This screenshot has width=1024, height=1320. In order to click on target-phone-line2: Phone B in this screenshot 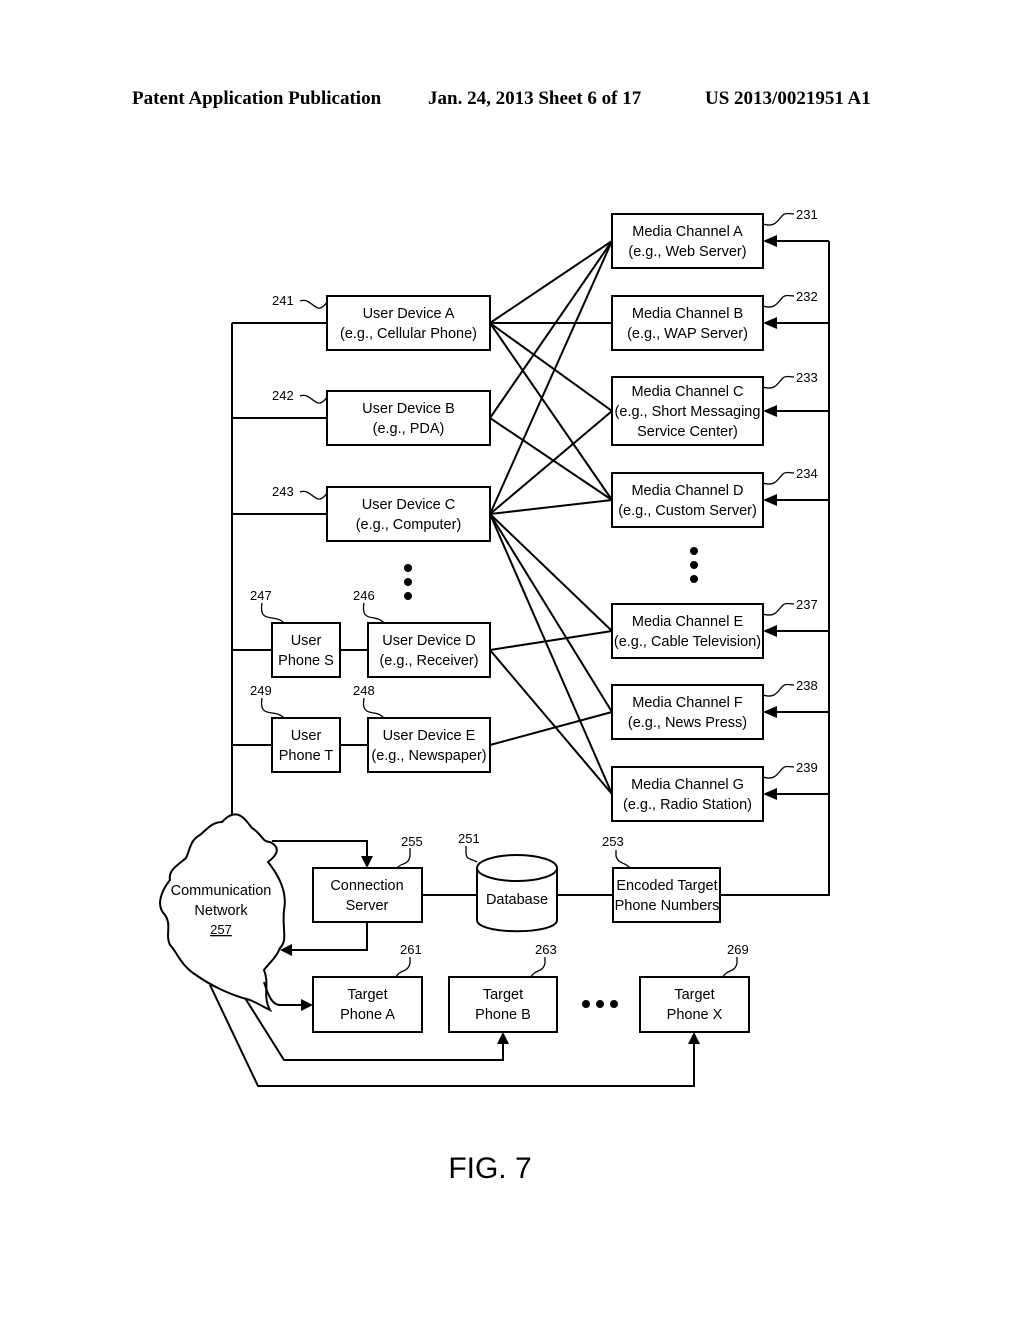, I will do `click(503, 1015)`.